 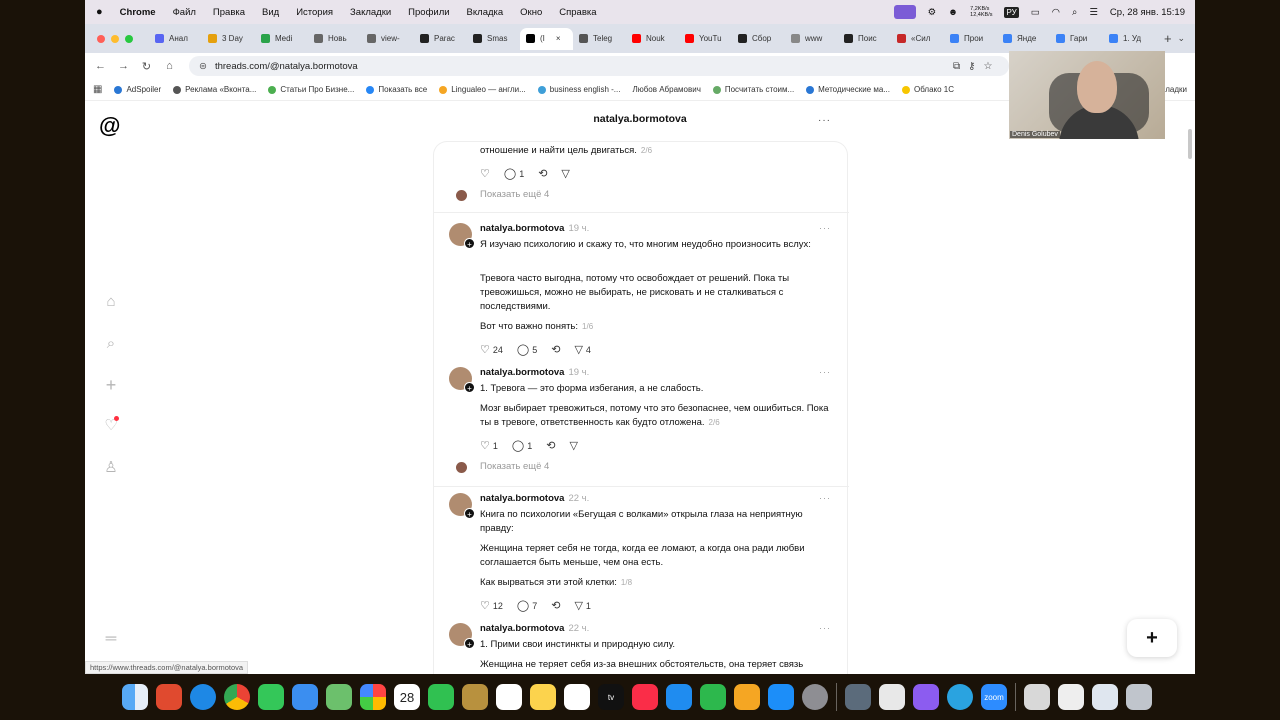 What do you see at coordinates (203, 66) in the screenshot?
I see `site-info-icon: ⊜` at bounding box center [203, 66].